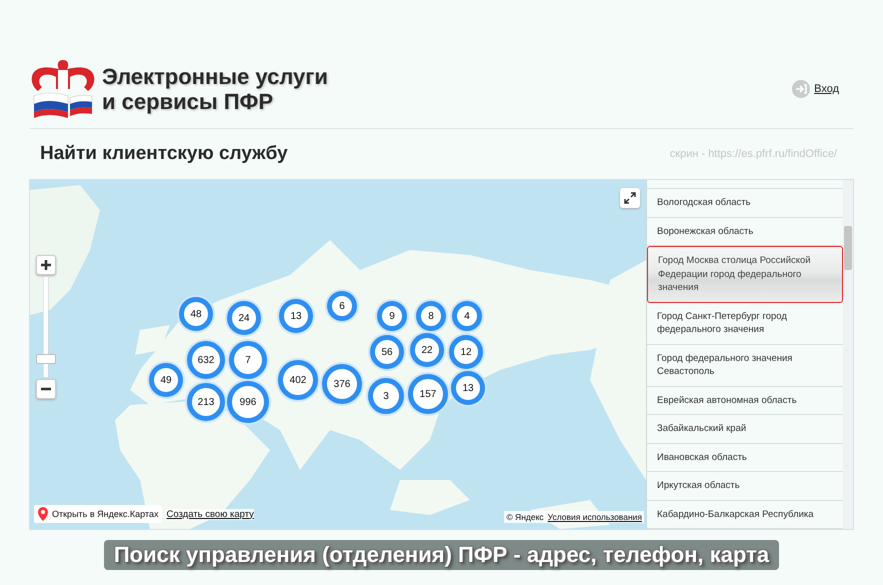  I want to click on logo-icon, so click(63, 89).